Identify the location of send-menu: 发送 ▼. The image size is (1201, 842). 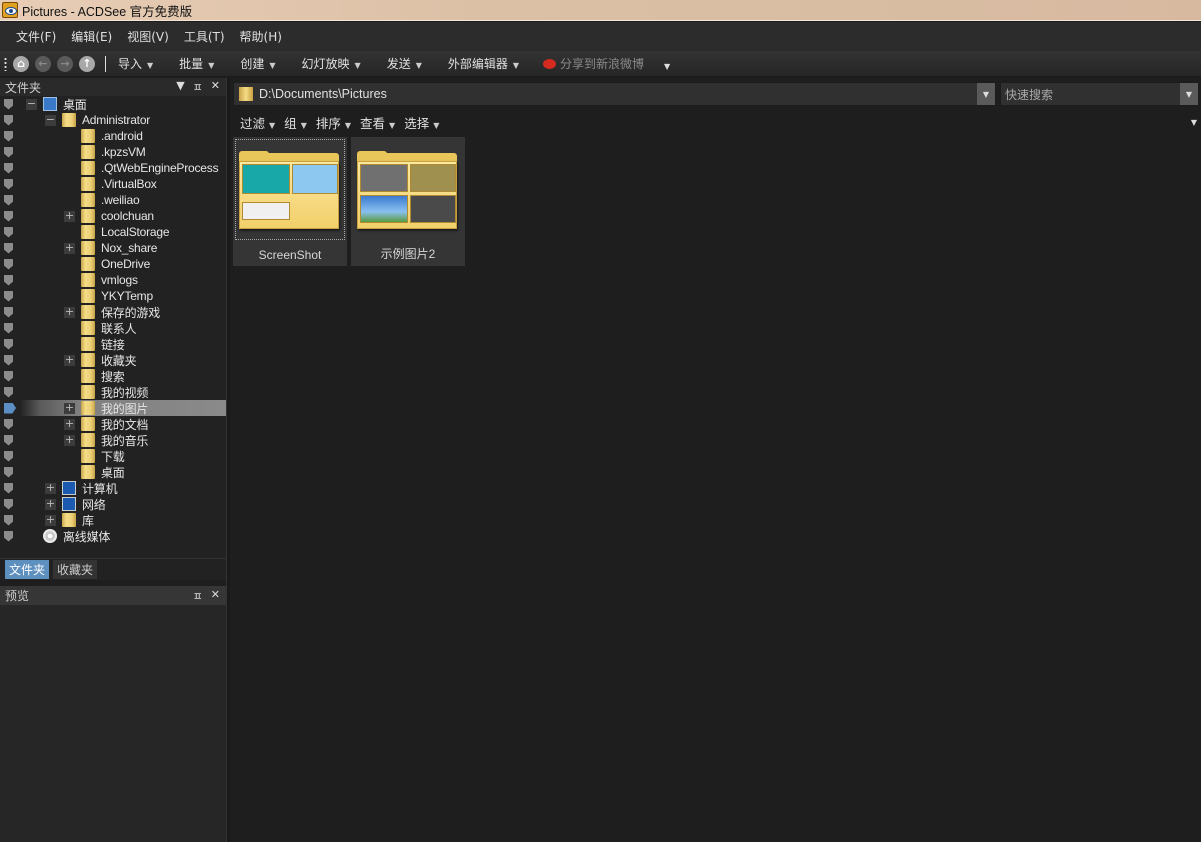
(404, 63).